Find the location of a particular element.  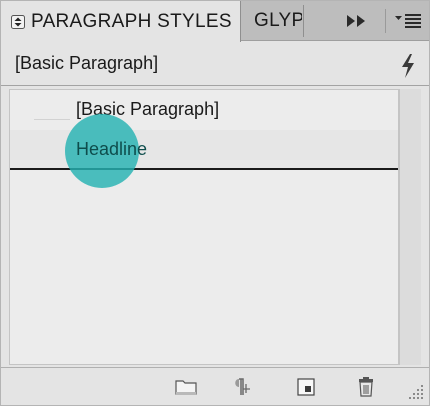

bottom-toolbar is located at coordinates (215, 386).